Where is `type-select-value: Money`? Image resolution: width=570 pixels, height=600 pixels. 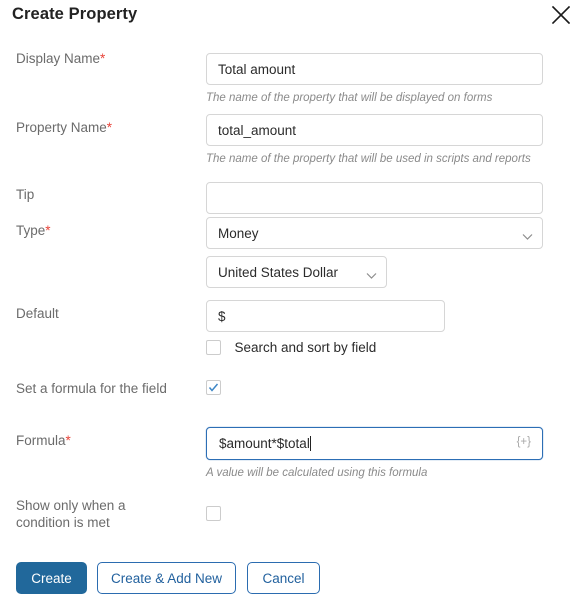
type-select-value: Money is located at coordinates (238, 233).